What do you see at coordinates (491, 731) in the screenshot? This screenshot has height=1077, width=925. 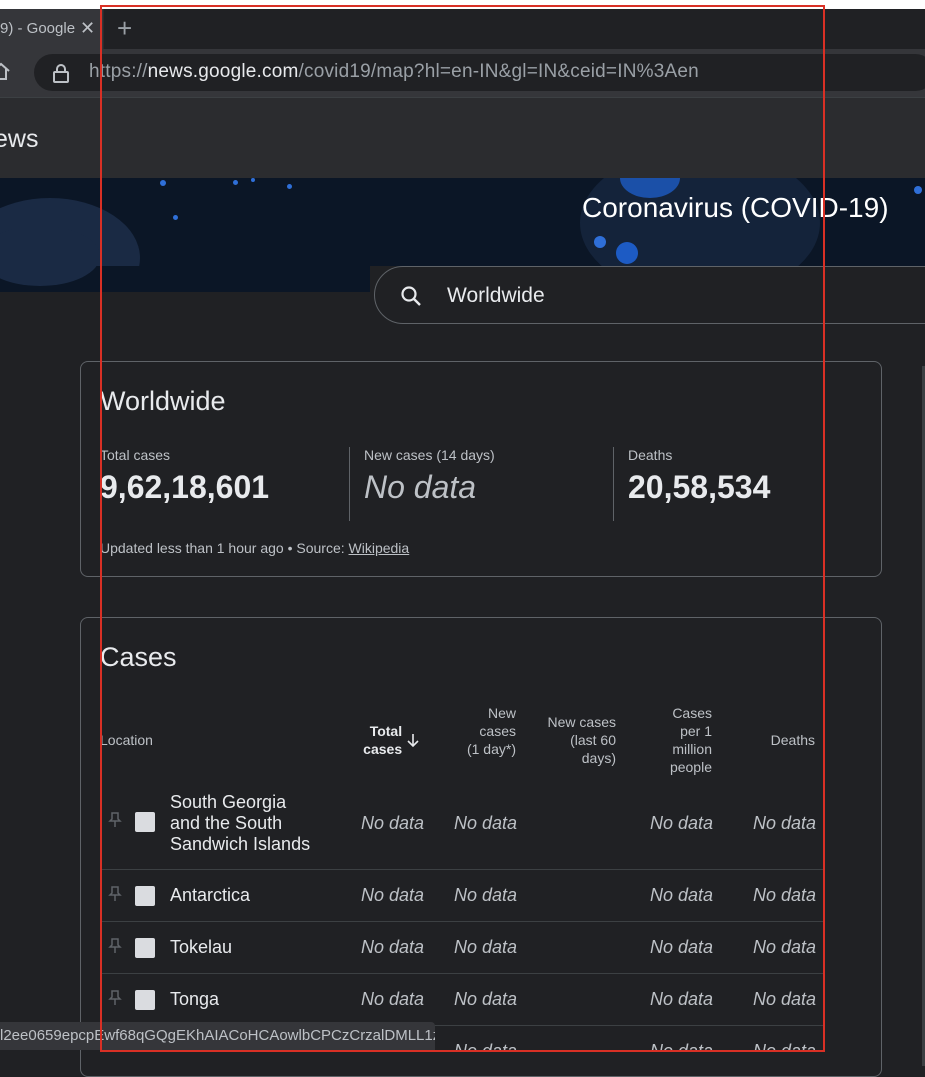 I see `column-header-new-cases-1day: New cases (1 day*)` at bounding box center [491, 731].